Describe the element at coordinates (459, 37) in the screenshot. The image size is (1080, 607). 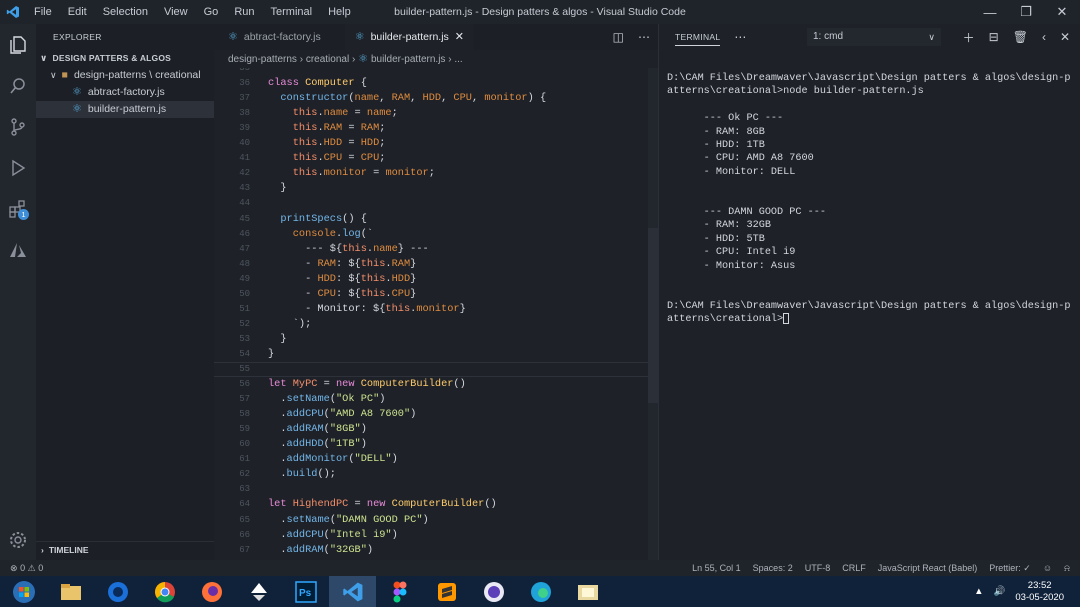
I see `close-tab-icon: ✕` at that location.